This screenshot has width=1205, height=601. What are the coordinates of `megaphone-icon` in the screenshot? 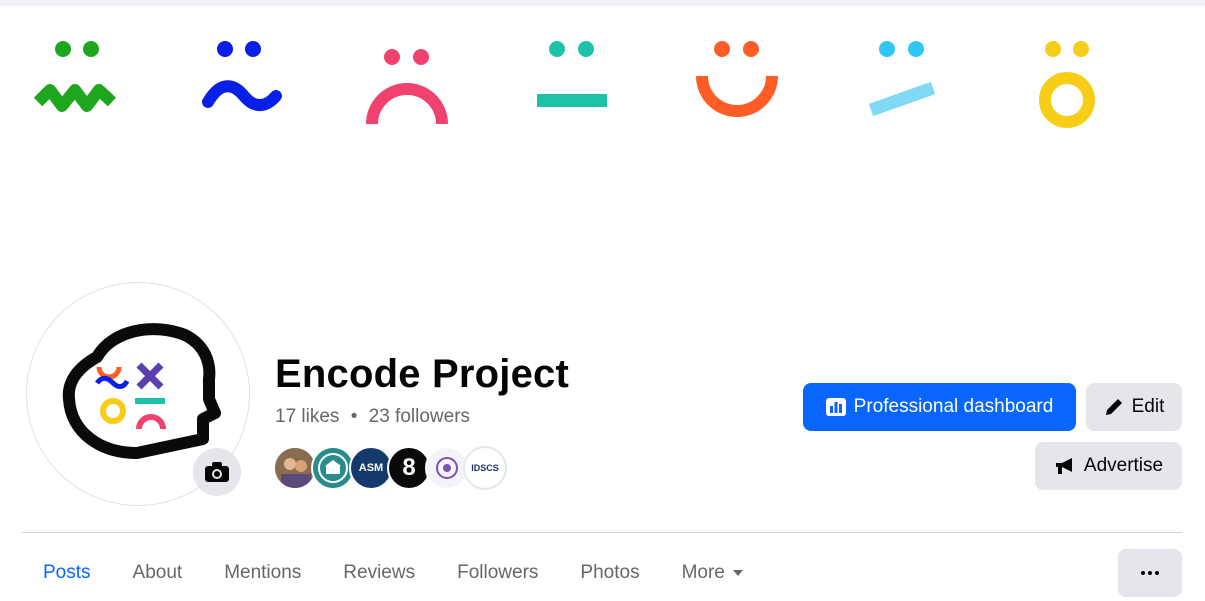 It's located at (1063, 466).